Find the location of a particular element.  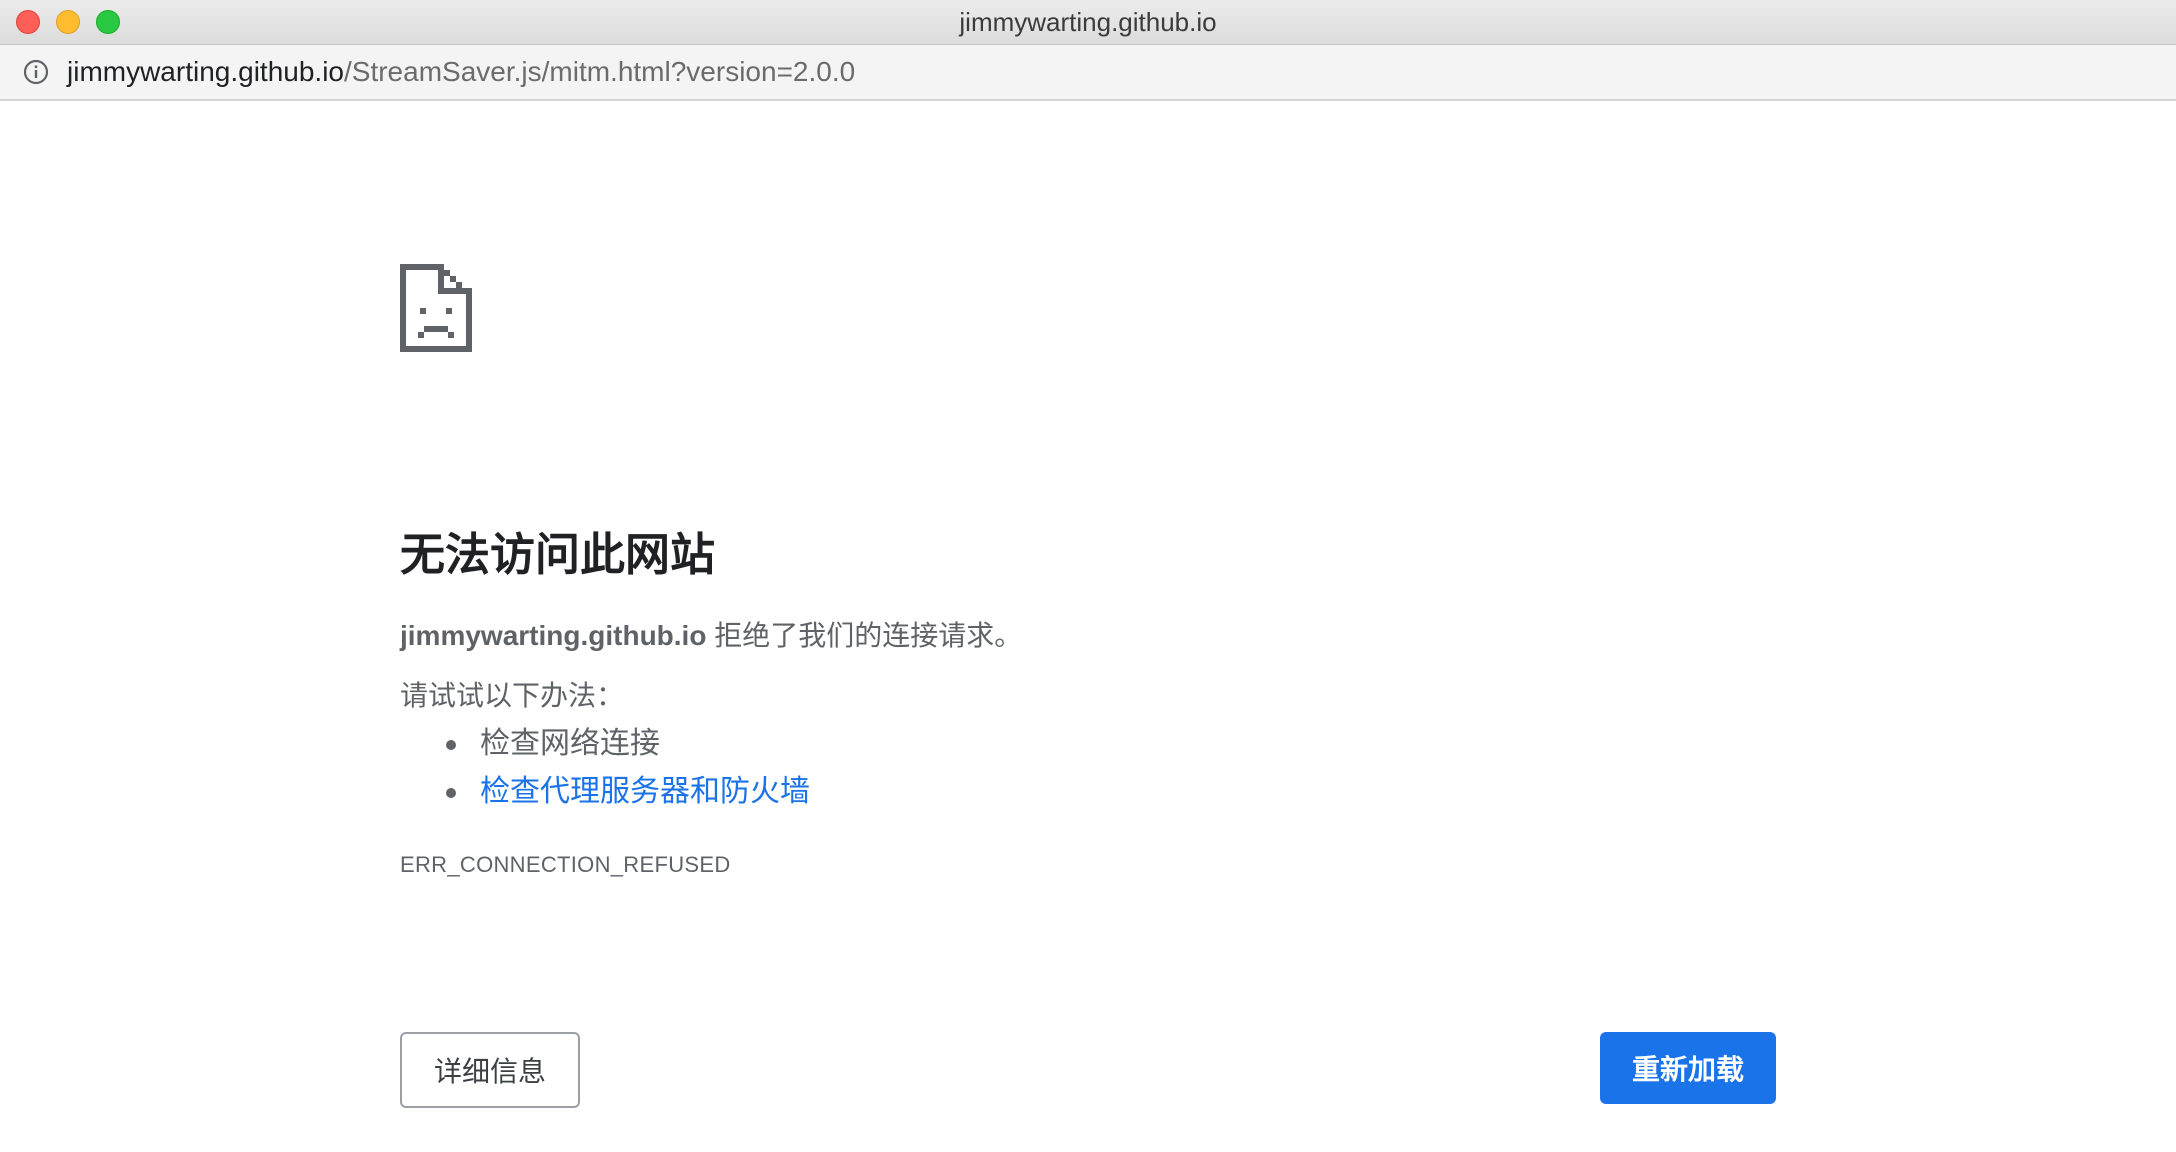

url-host: jimmywarting.github.io is located at coordinates (205, 71).